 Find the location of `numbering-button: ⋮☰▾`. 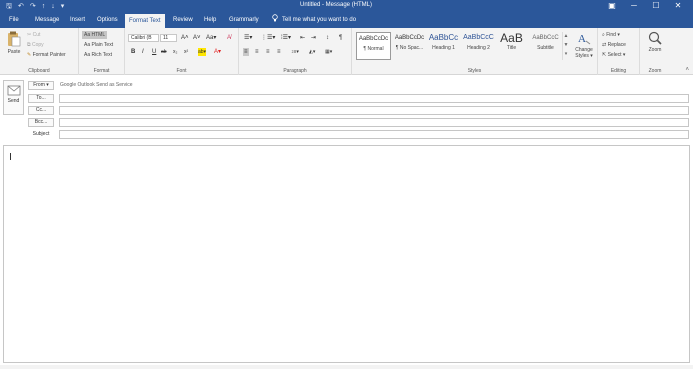

numbering-button: ⋮☰▾ is located at coordinates (268, 38).